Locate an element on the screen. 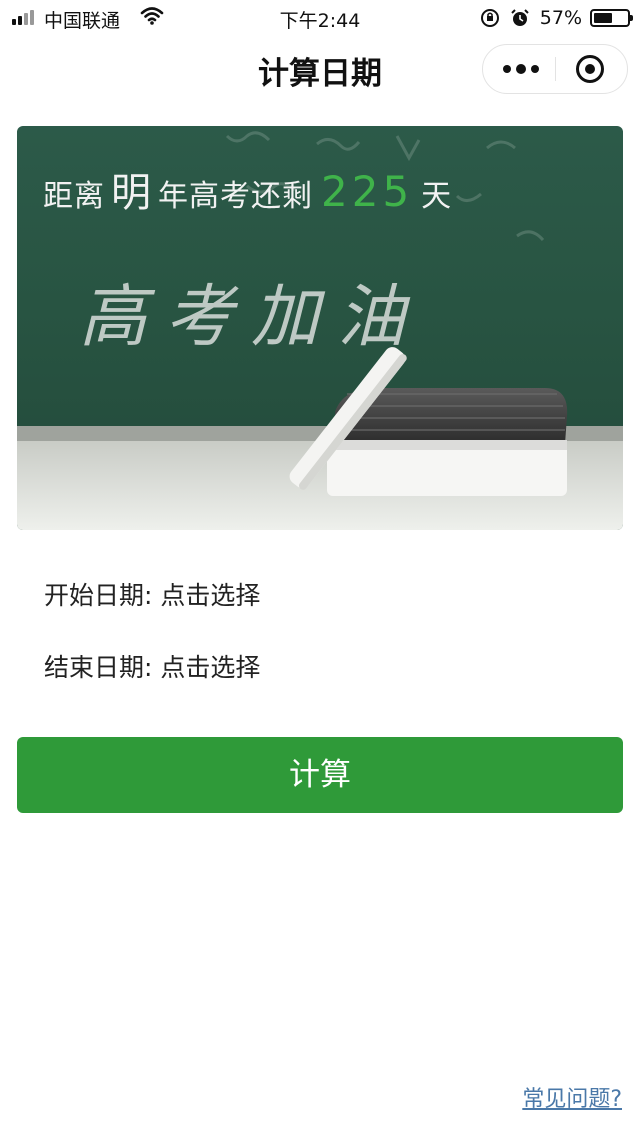 This screenshot has width=640, height=1138. status-right-group: 57% is located at coordinates (556, 18).